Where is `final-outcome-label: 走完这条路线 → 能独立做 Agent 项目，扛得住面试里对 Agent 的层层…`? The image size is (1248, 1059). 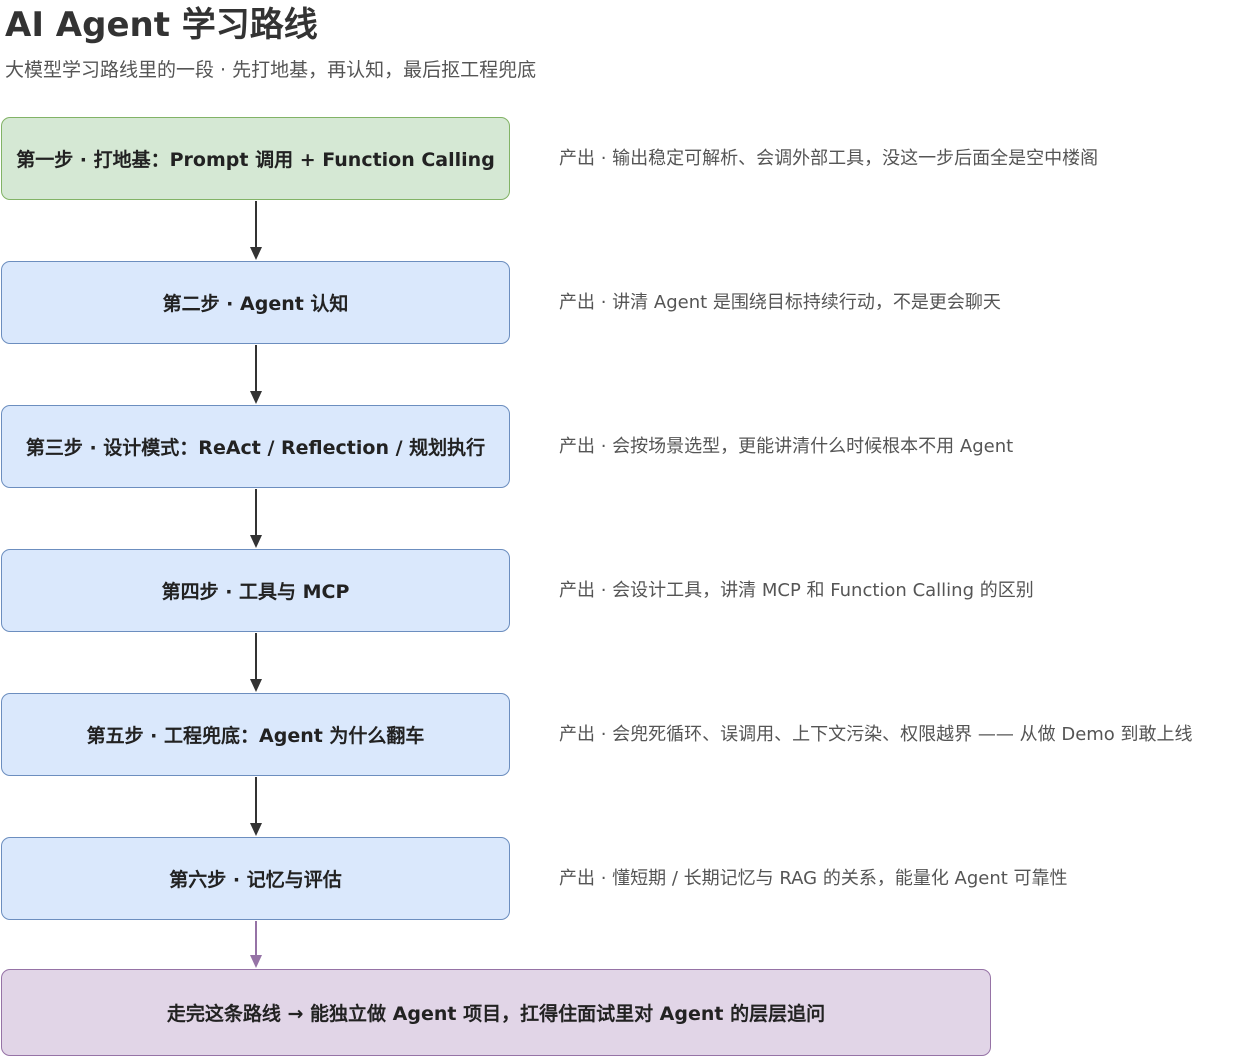
final-outcome-label: 走完这条路线 → 能独立做 Agent 项目，扛得住面试里对 Agent 的层层… is located at coordinates (496, 1014).